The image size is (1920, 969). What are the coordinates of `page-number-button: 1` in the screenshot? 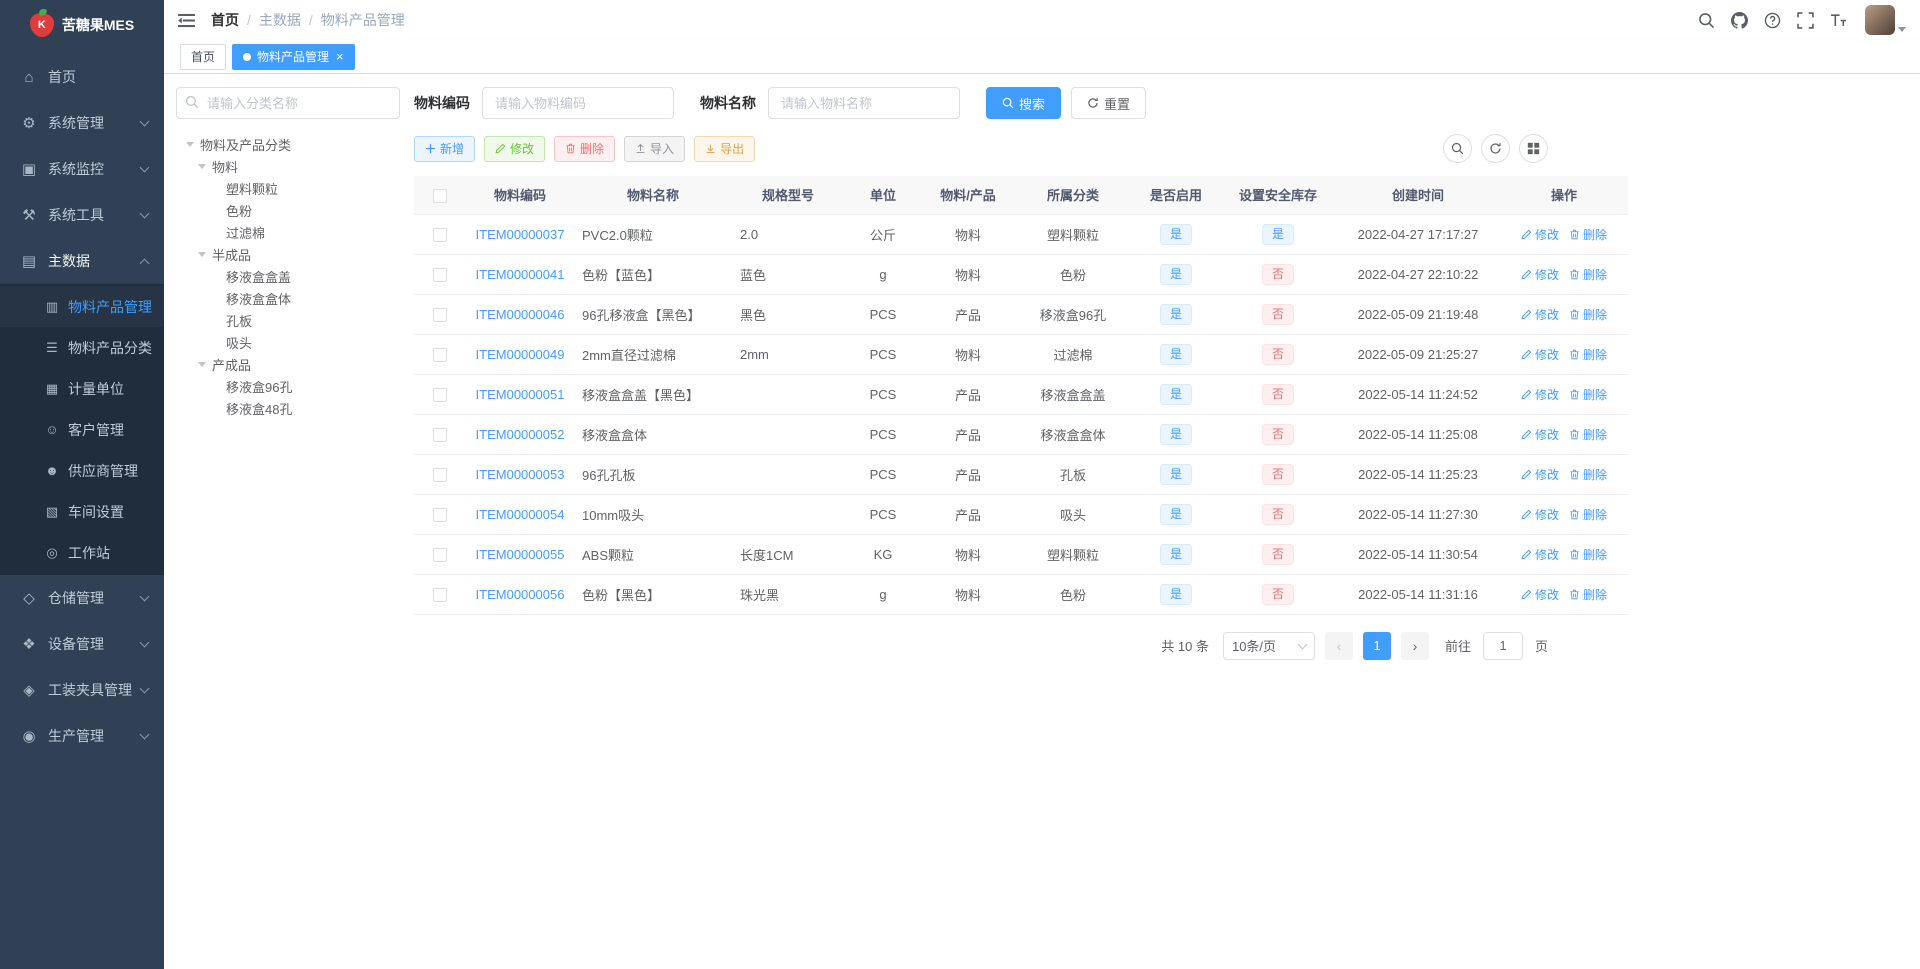 It's located at (1376, 645).